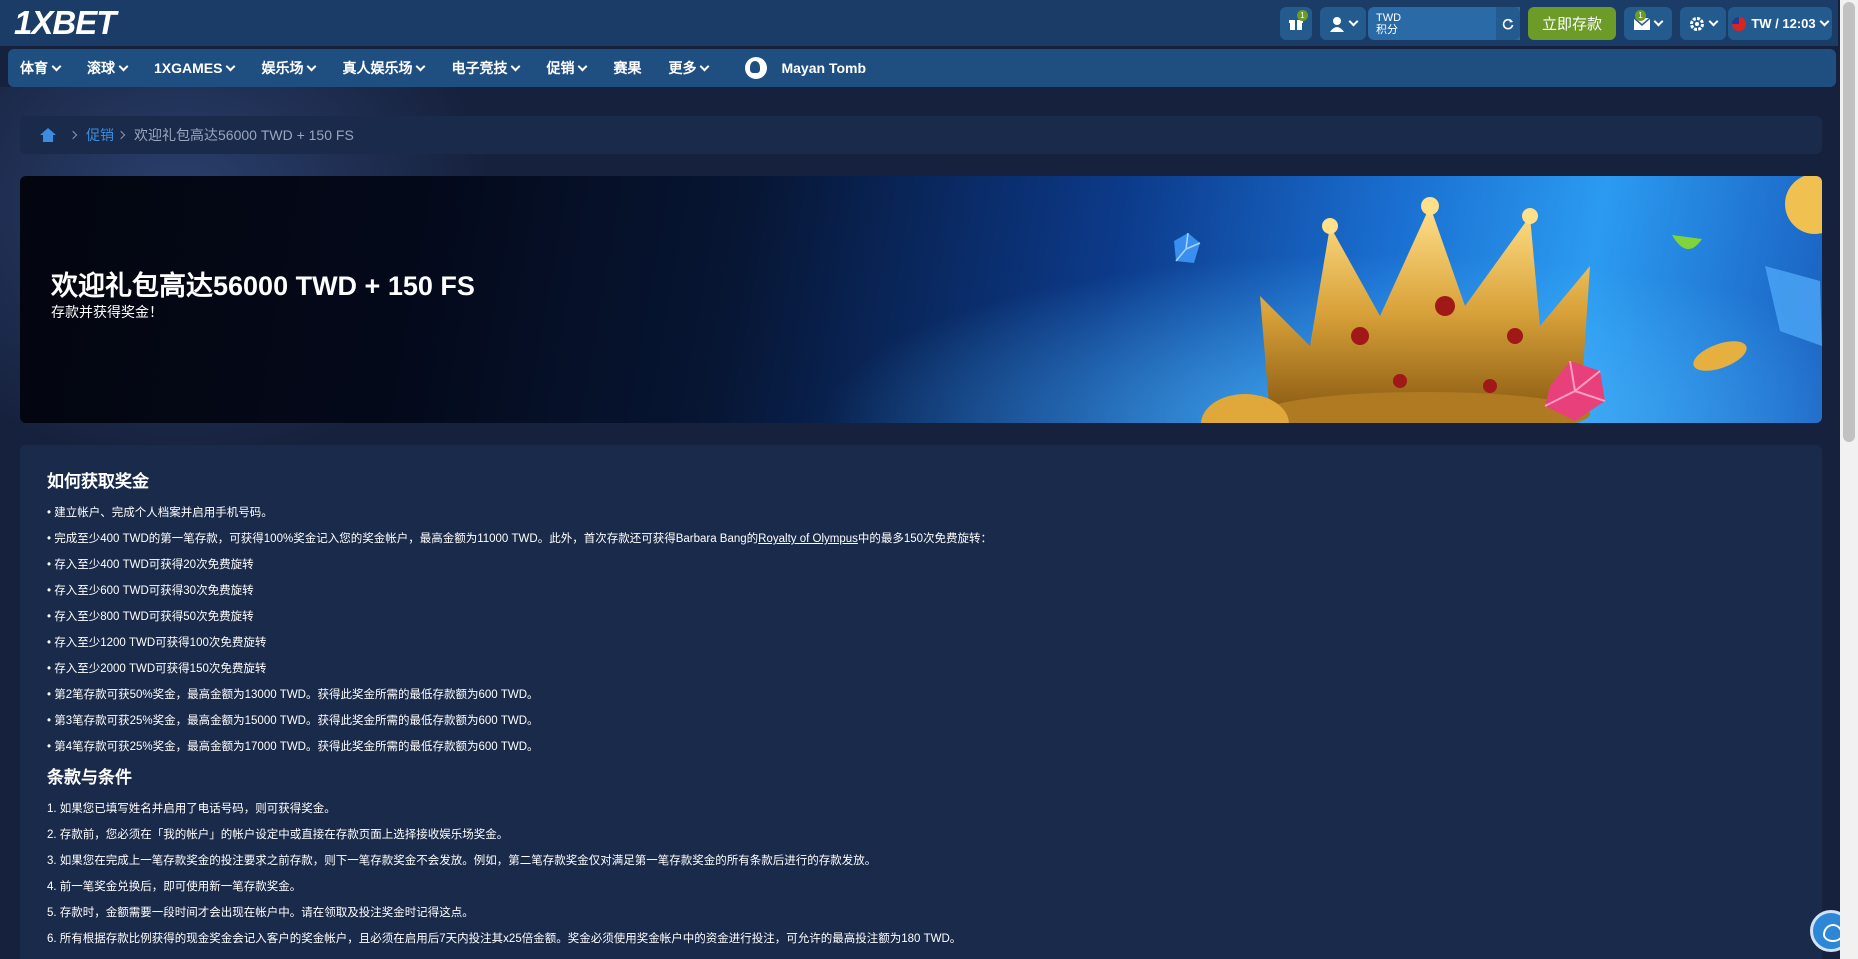 This screenshot has height=959, width=1858. I want to click on nav-item-1xgames: 1XGAMES, so click(195, 68).